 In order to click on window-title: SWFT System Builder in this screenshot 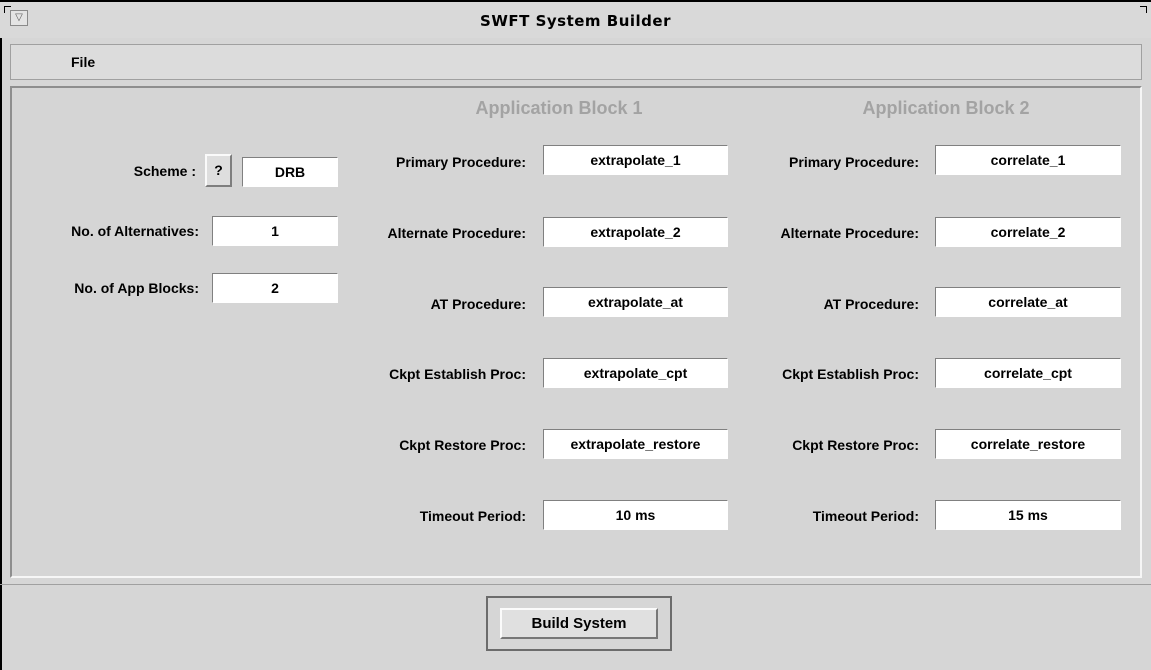, I will do `click(575, 21)`.